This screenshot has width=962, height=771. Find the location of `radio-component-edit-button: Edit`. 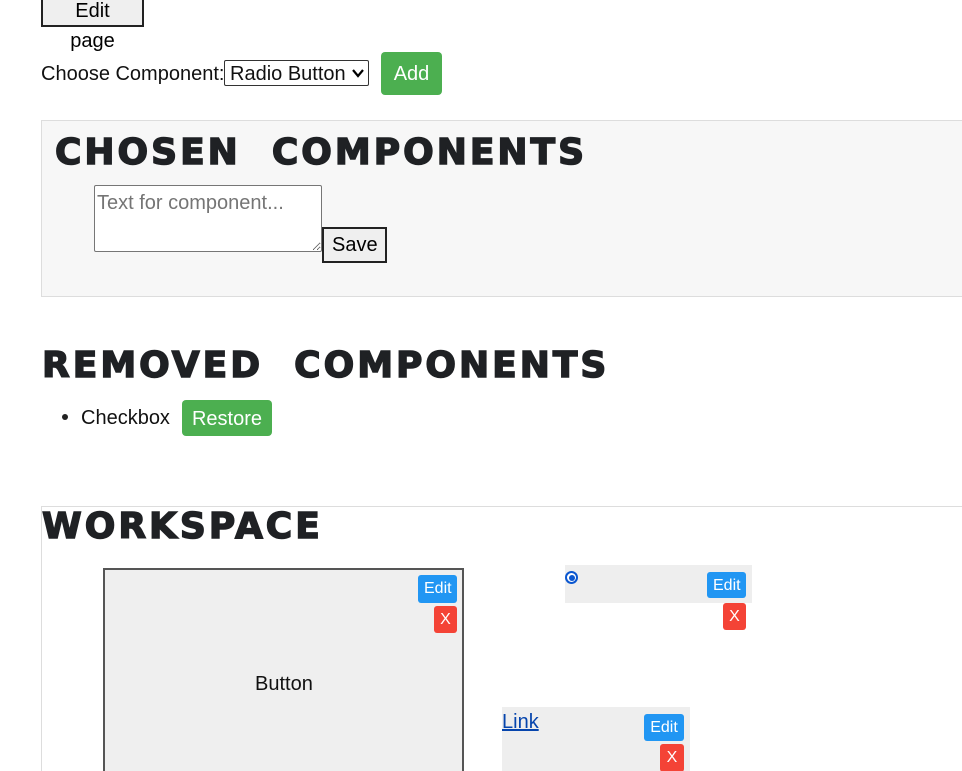

radio-component-edit-button: Edit is located at coordinates (726, 585).